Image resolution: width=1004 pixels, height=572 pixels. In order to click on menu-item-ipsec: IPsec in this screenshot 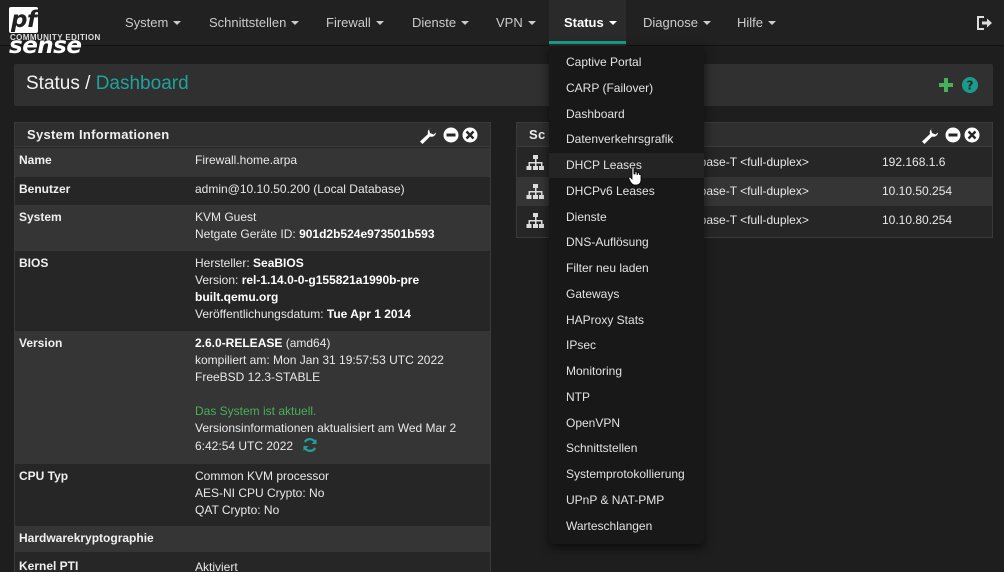, I will do `click(626, 345)`.